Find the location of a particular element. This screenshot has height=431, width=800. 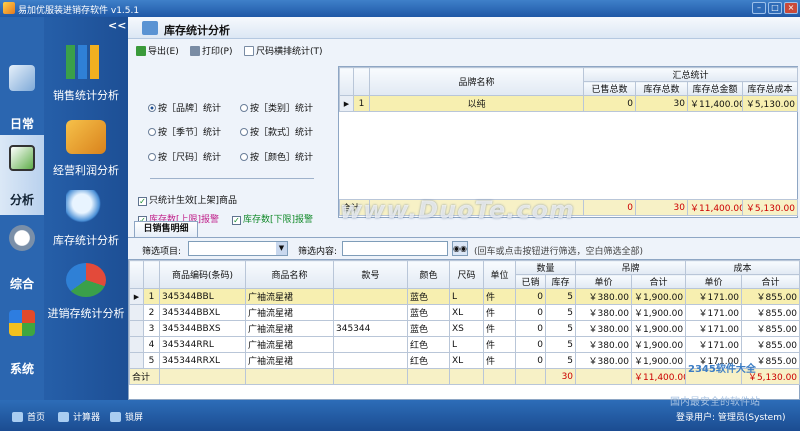

menu-sales-analysis: 销售统计分析 is located at coordinates (86, 77).